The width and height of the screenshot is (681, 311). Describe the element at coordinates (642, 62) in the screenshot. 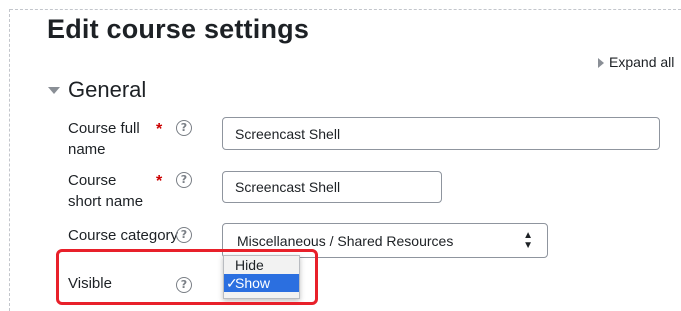

I see `expand-all-label: Expand all` at that location.